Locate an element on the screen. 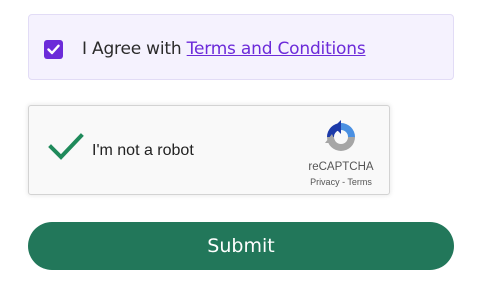  recaptcha-links: Privacy - Terms is located at coordinates (341, 182).